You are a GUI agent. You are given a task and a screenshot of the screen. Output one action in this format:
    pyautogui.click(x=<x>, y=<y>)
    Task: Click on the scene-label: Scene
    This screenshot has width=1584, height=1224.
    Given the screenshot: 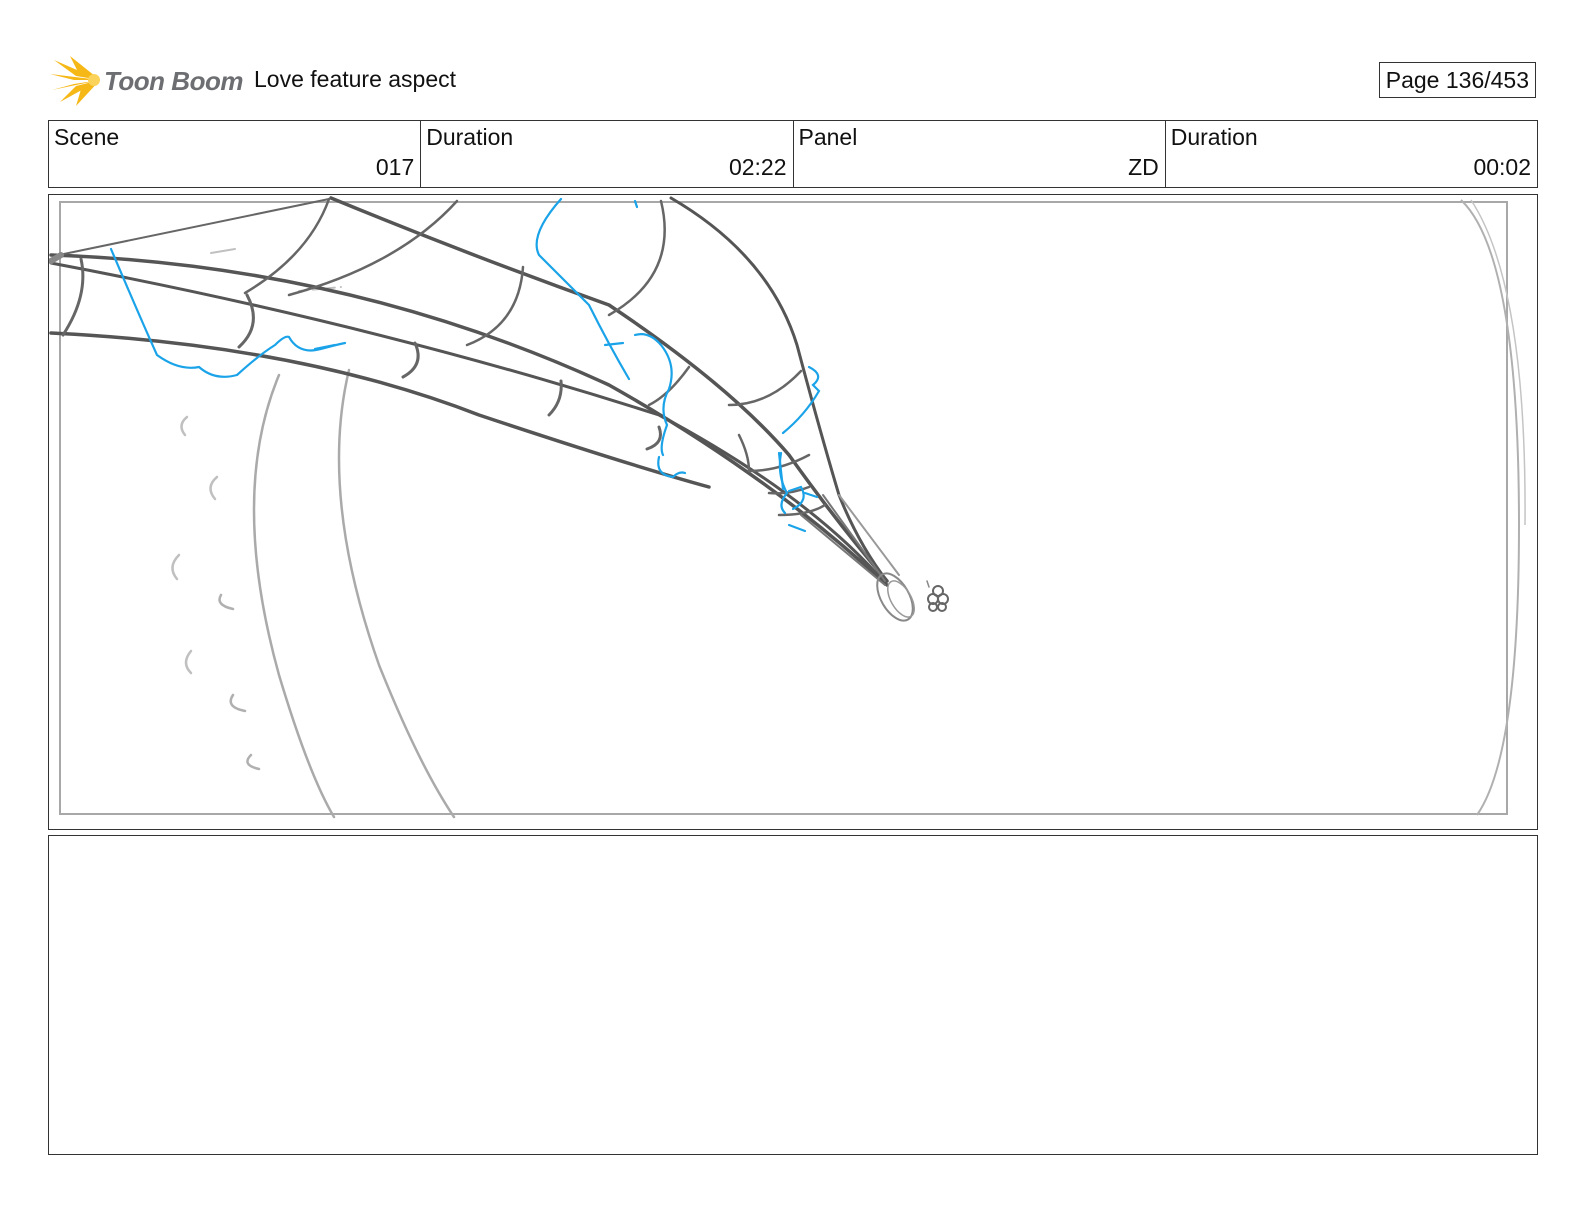 What is the action you would take?
    pyautogui.click(x=87, y=137)
    